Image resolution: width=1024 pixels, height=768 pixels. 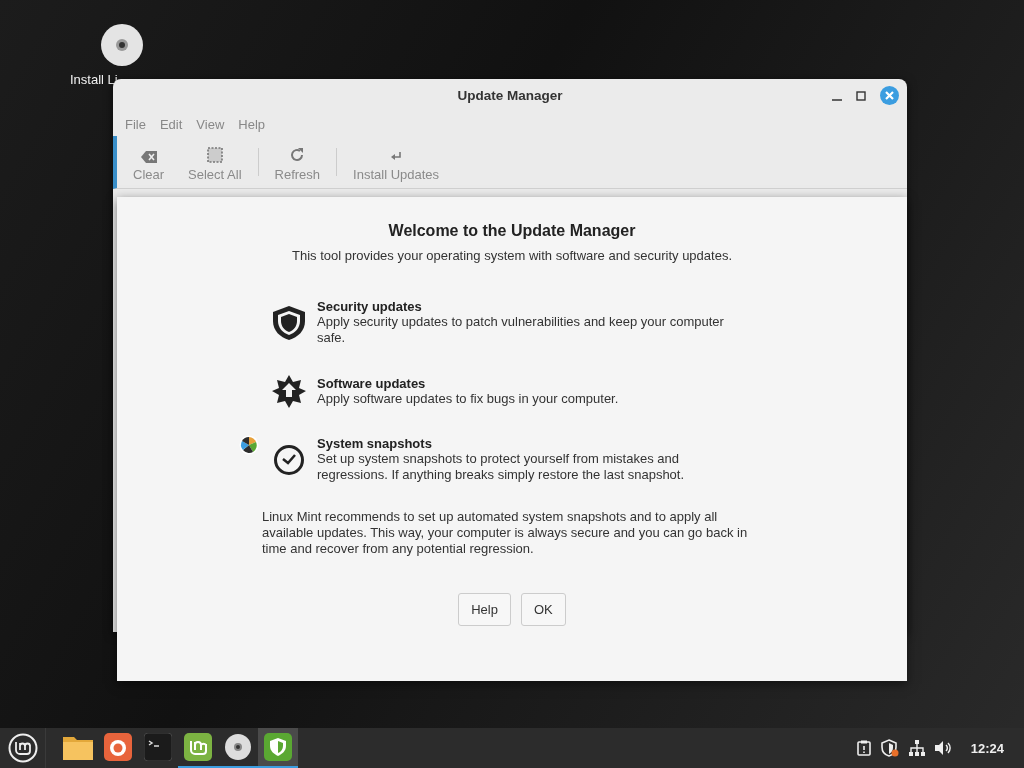 What do you see at coordinates (249, 445) in the screenshot?
I see `busy-cursor-icon` at bounding box center [249, 445].